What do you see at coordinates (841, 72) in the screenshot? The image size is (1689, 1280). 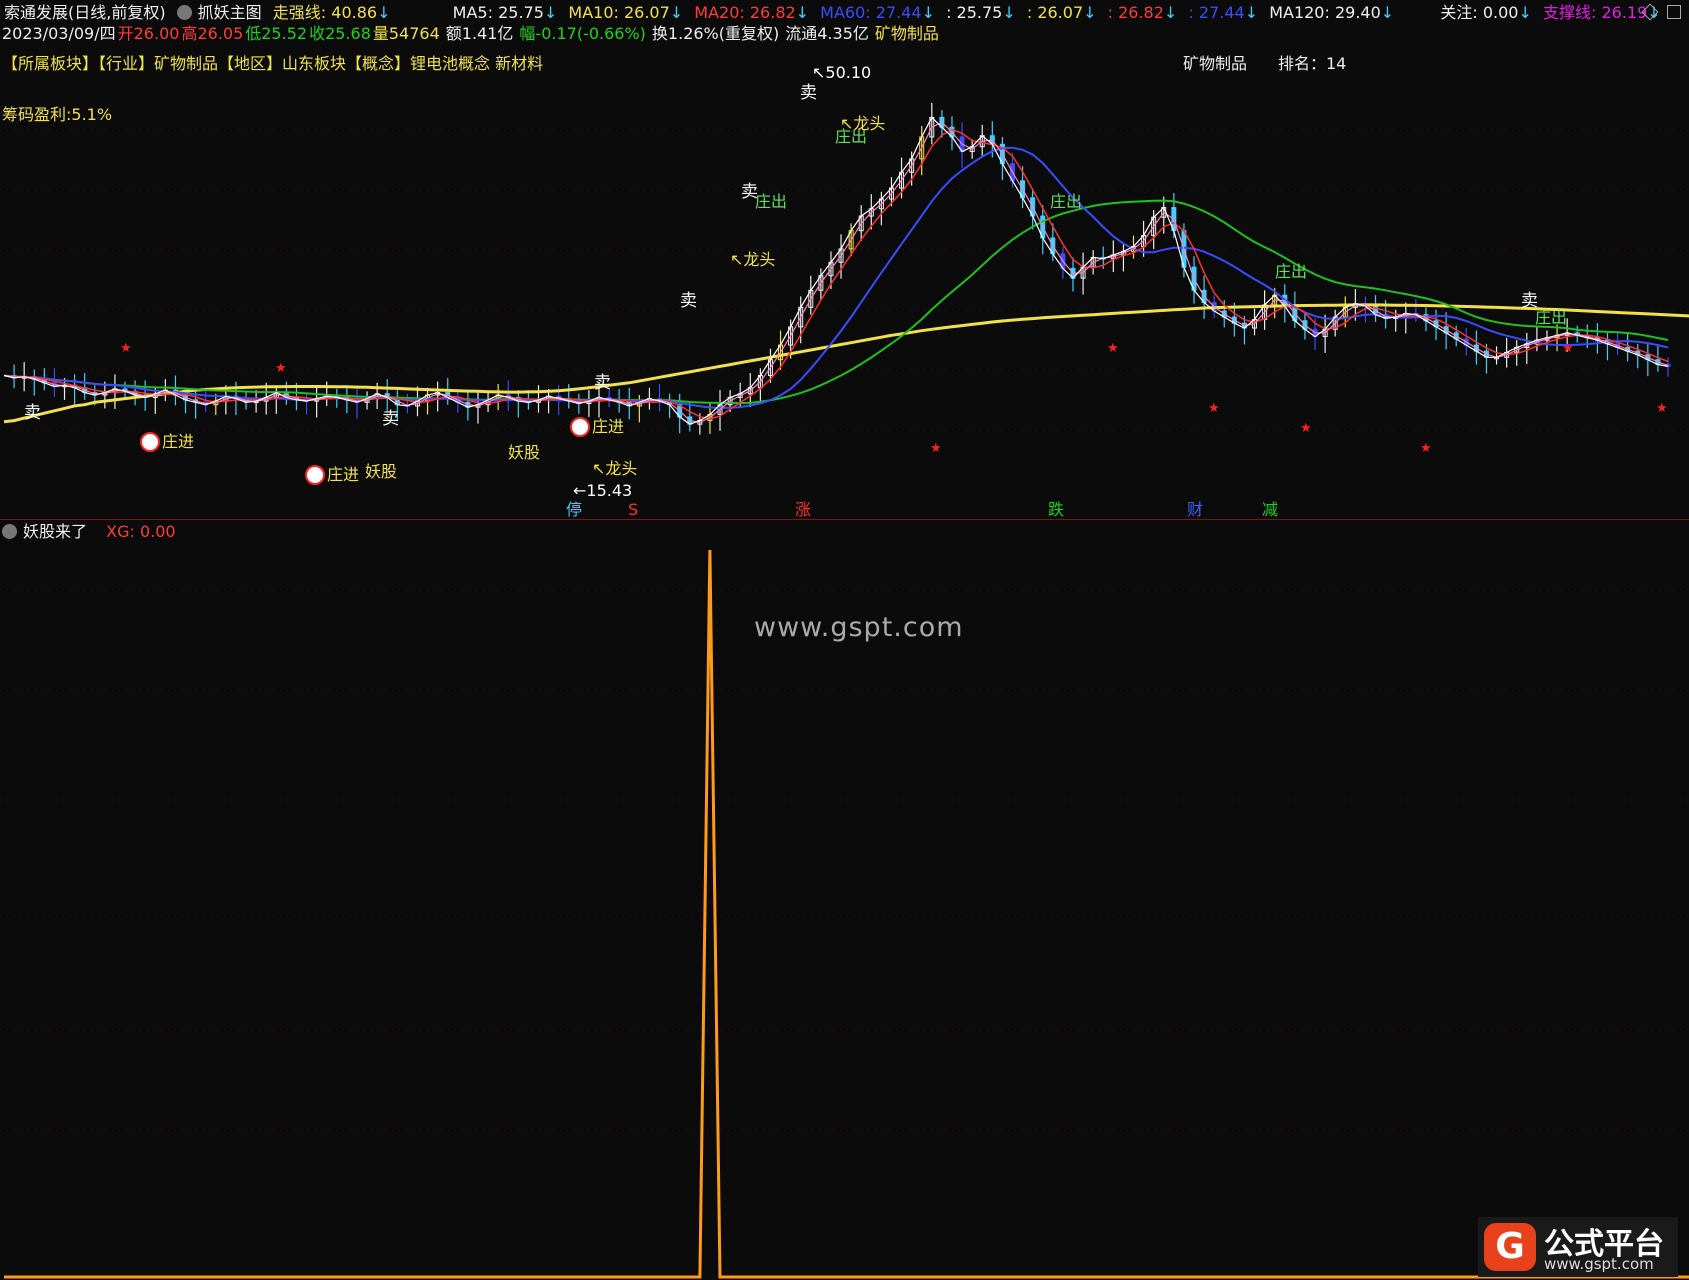 I see `high-price-label: ↖50.10` at bounding box center [841, 72].